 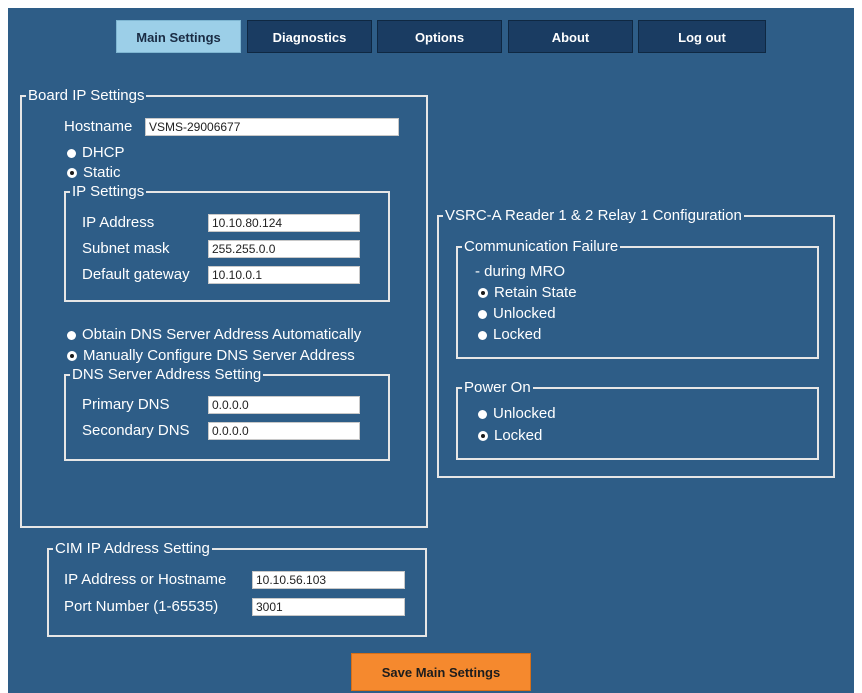 I want to click on during-mro-label: - during MRO, so click(x=520, y=271).